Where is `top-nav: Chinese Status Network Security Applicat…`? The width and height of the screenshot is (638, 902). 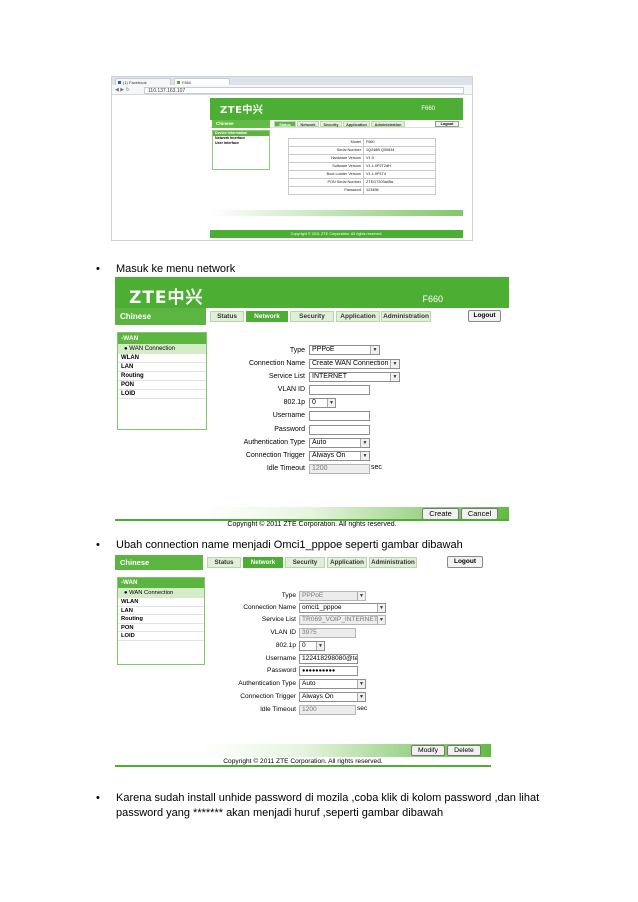
top-nav: Chinese Status Network Security Applicat… is located at coordinates (312, 316).